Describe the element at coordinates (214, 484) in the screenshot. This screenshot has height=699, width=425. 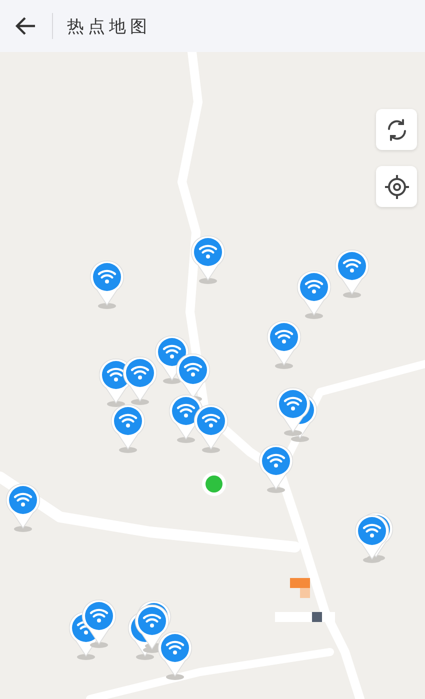
I see `location-dot-icon` at that location.